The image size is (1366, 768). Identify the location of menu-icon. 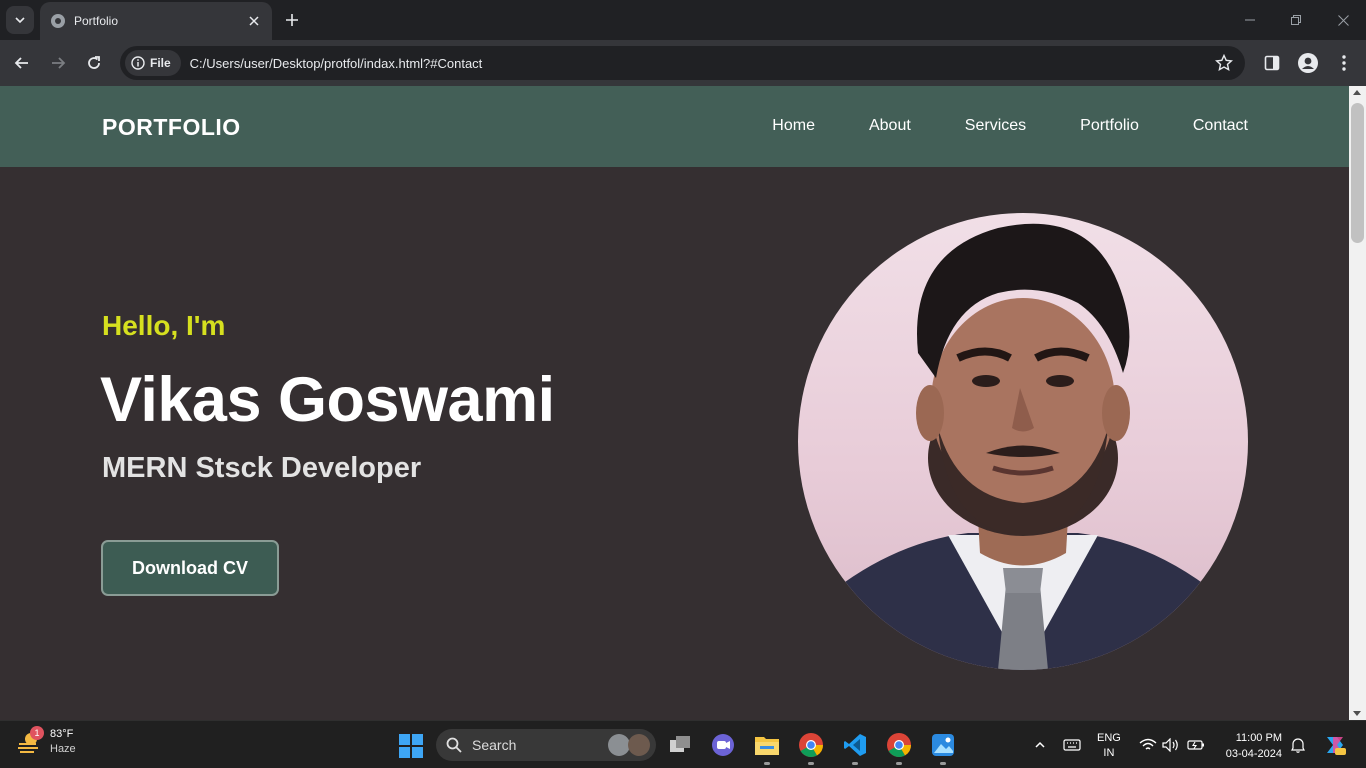
(1344, 63).